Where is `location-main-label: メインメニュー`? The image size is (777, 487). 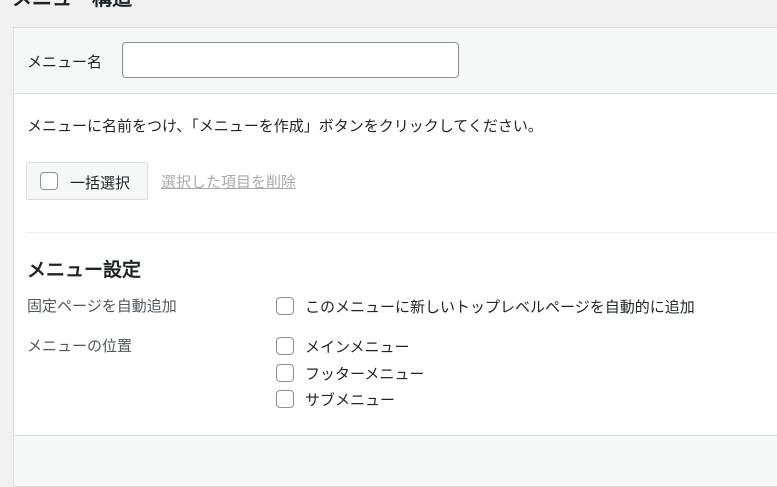
location-main-label: メインメニュー is located at coordinates (357, 346).